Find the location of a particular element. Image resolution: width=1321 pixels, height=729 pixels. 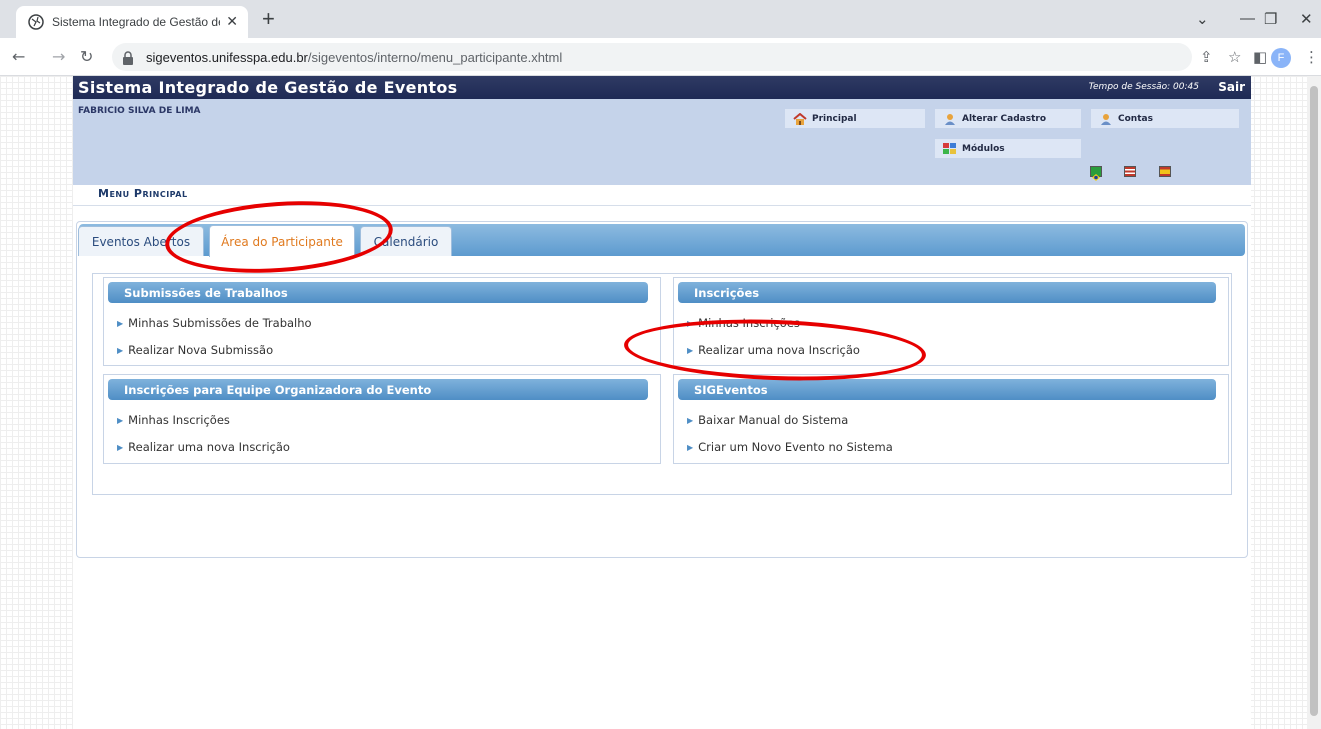

modulos-label: Módulos is located at coordinates (983, 148).